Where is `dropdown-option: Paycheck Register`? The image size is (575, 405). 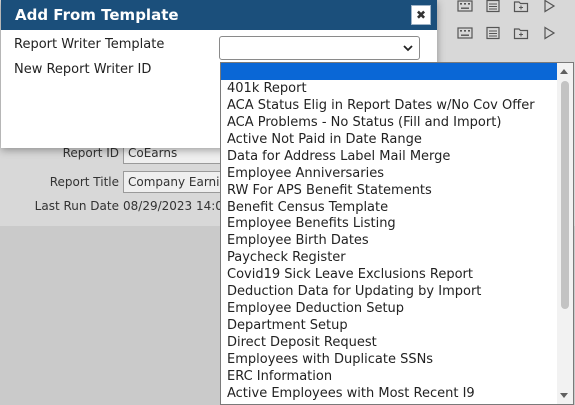 dropdown-option: Paycheck Register is located at coordinates (389, 257).